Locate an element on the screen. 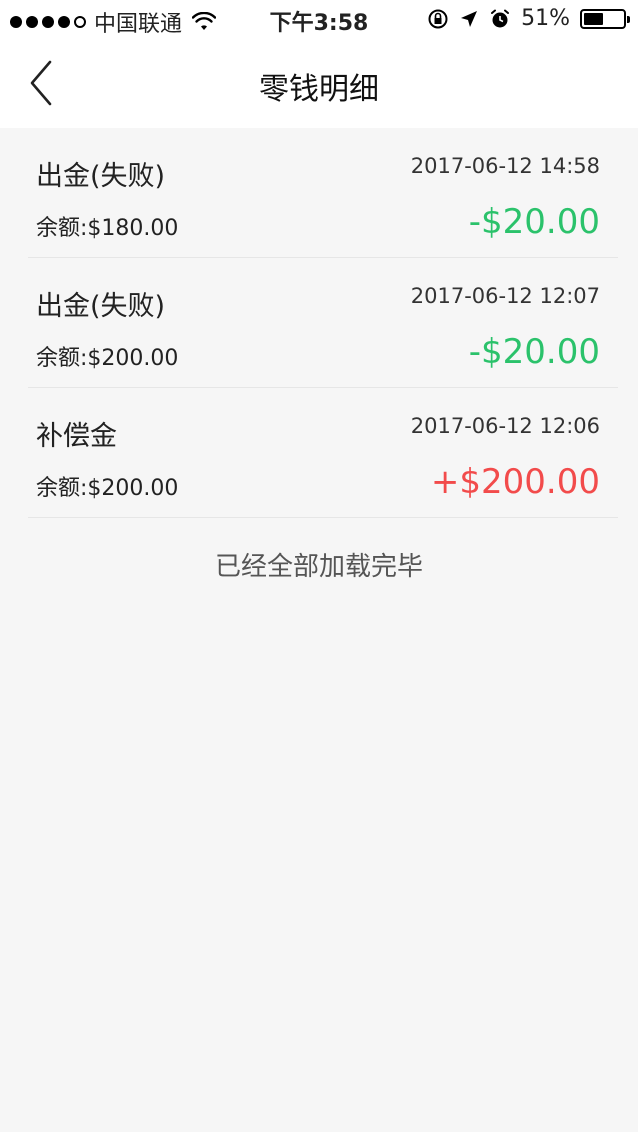 This screenshot has height=1132, width=638. transaction-row: 出金(失败) 2017-06-12 14:58 余额:$180.00 -$20.00 is located at coordinates (319, 193).